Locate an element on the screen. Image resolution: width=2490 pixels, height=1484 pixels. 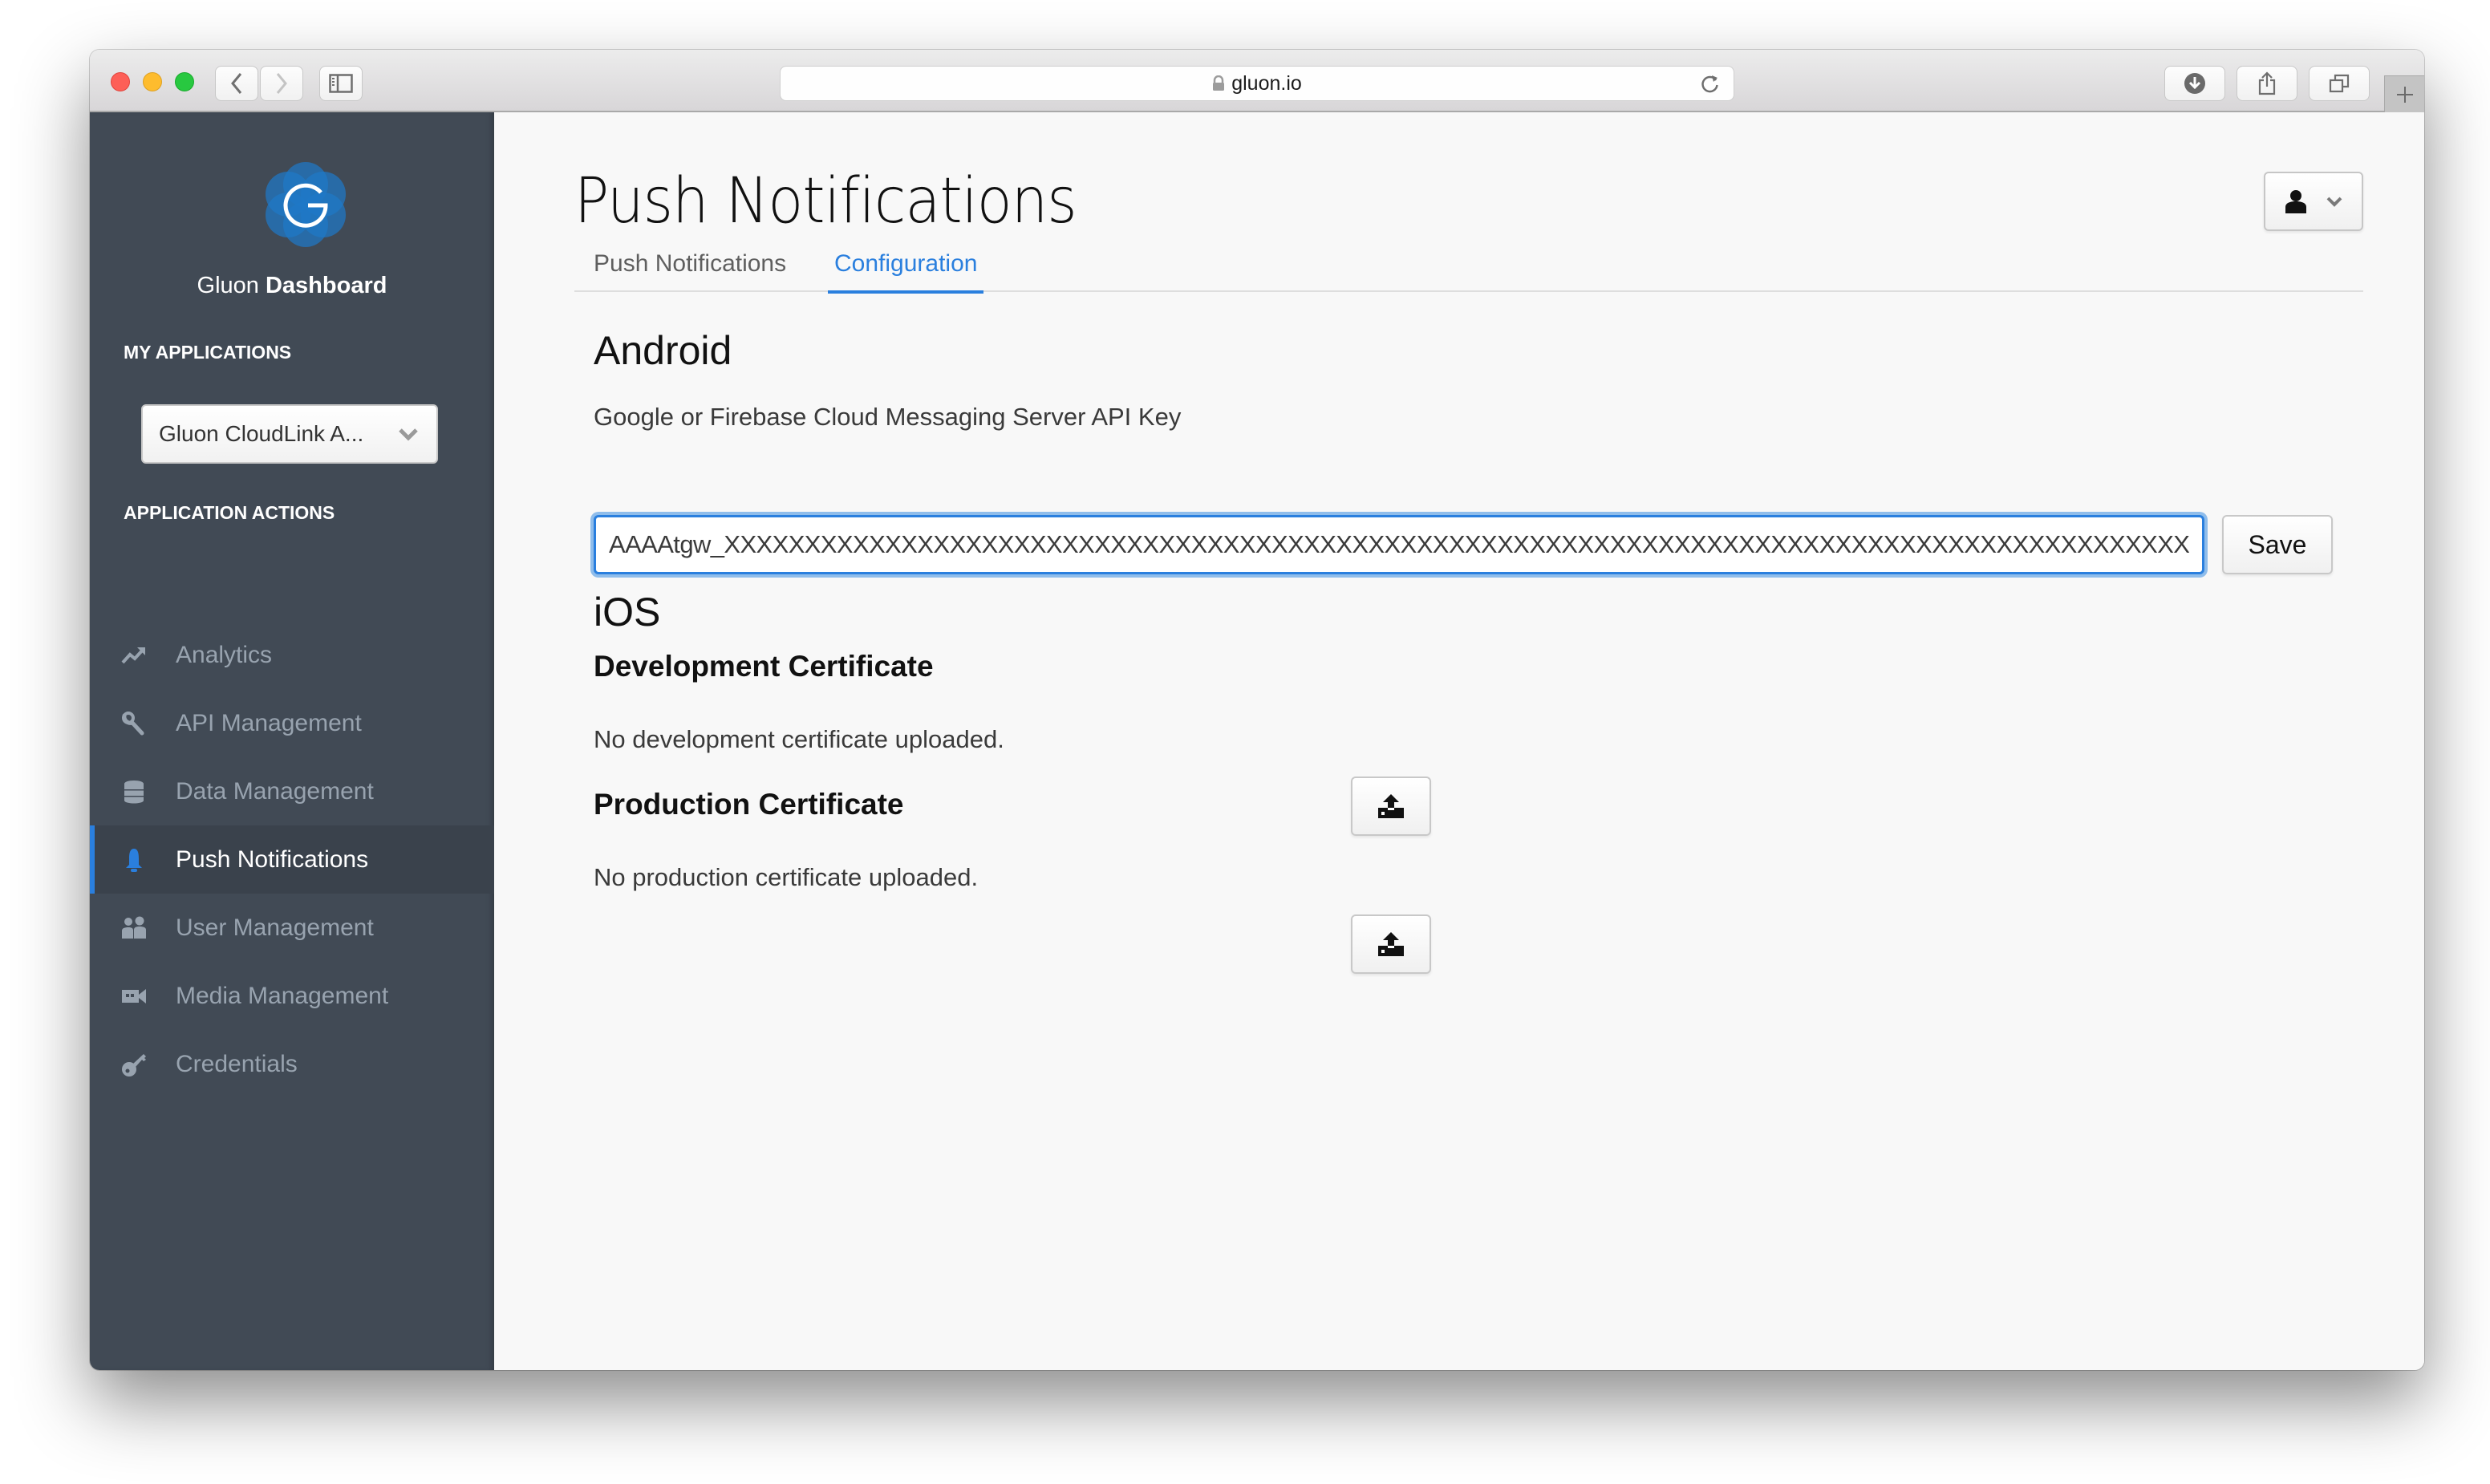
lock-icon is located at coordinates (1219, 83).